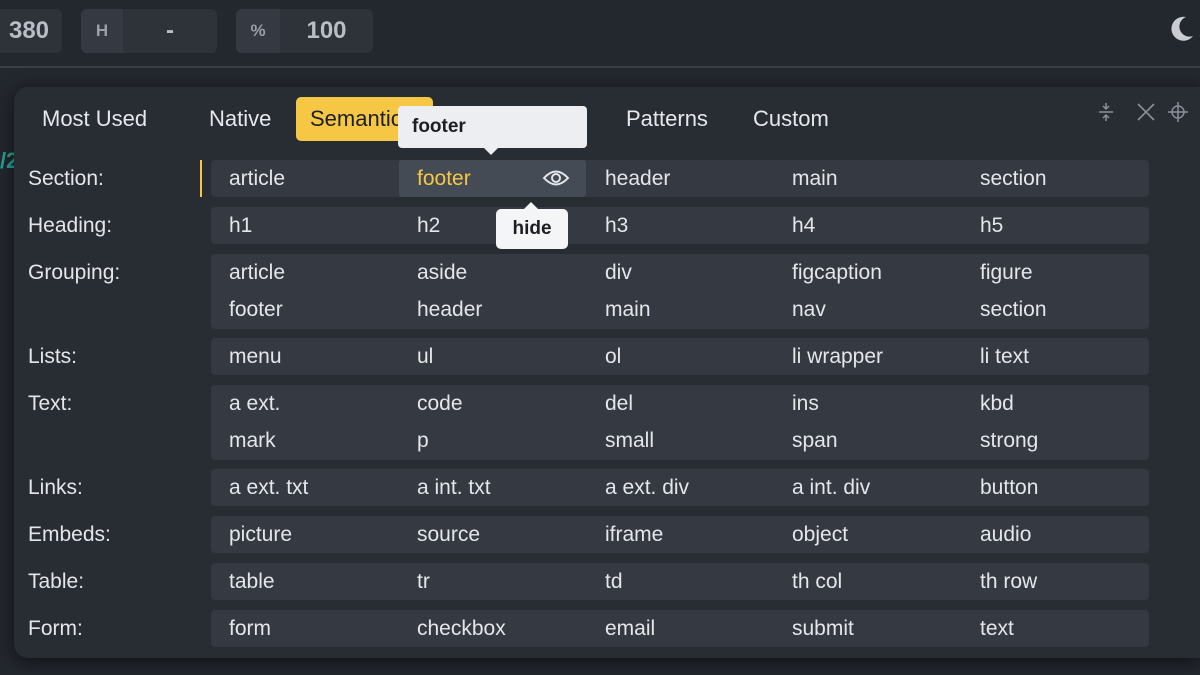  I want to click on row-heading: h1 h2 h3 h4 h5, so click(680, 225).